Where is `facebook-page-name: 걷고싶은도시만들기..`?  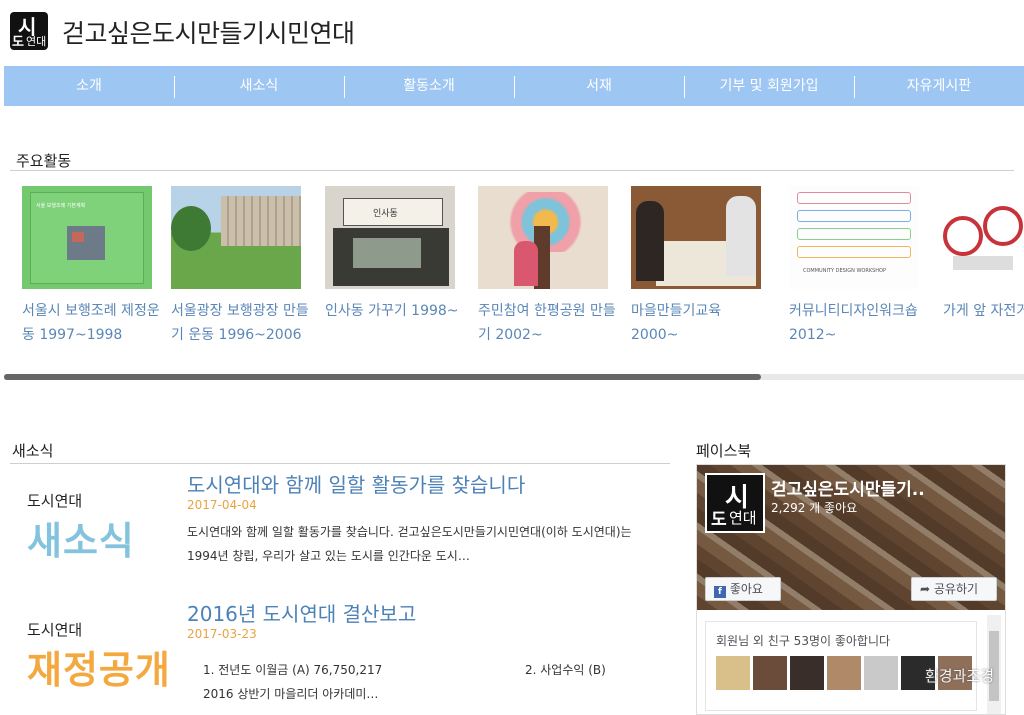 facebook-page-name: 걷고싶은도시만들기.. is located at coordinates (848, 487).